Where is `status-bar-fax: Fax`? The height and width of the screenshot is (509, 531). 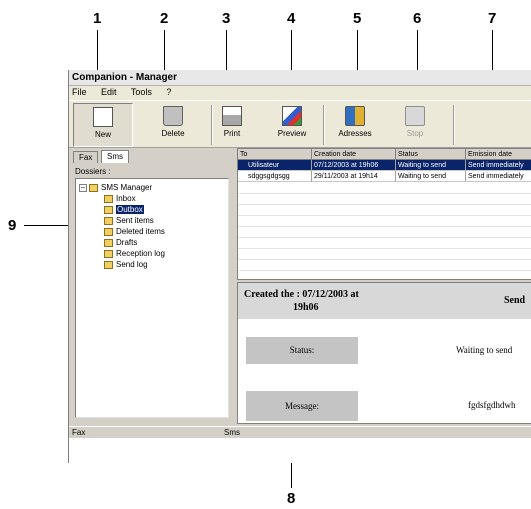
status-bar-fax: Fax is located at coordinates (79, 432).